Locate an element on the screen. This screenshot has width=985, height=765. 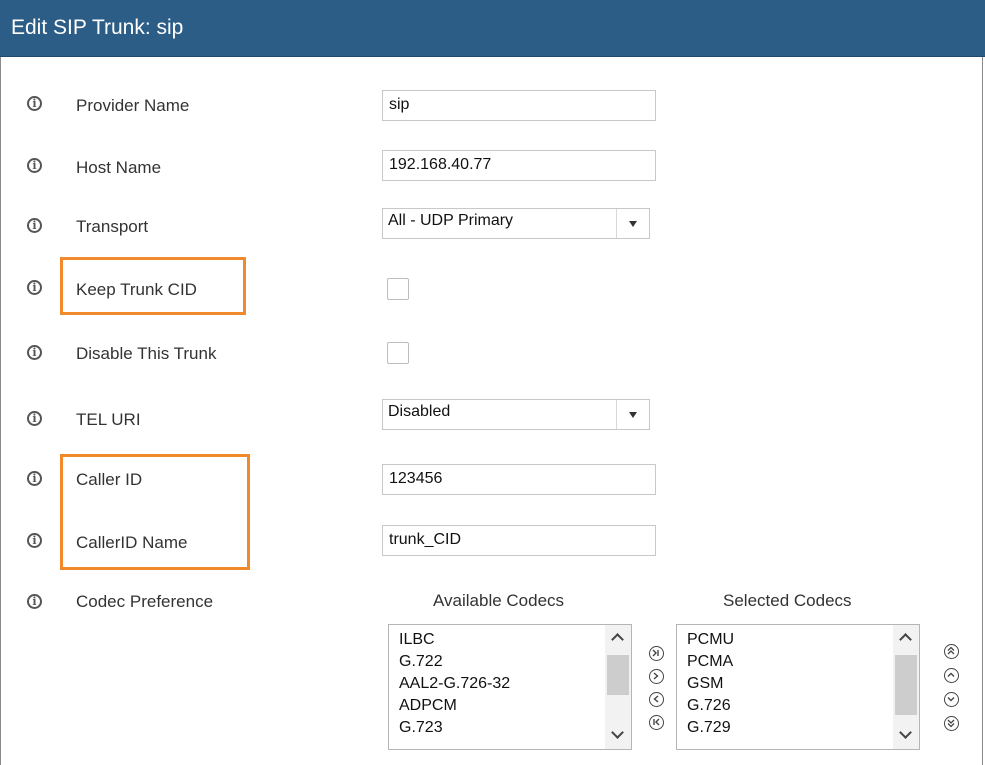
move-up-icon is located at coordinates (951, 675).